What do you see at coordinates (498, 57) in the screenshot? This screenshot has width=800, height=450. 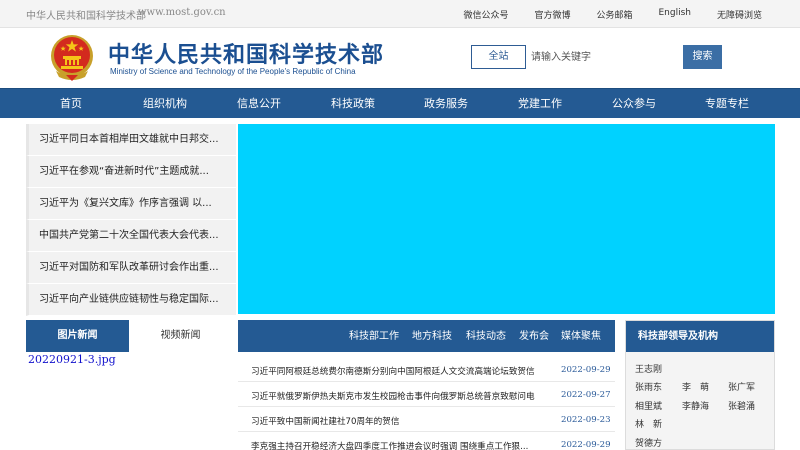 I see `search-scope-select: 全站` at bounding box center [498, 57].